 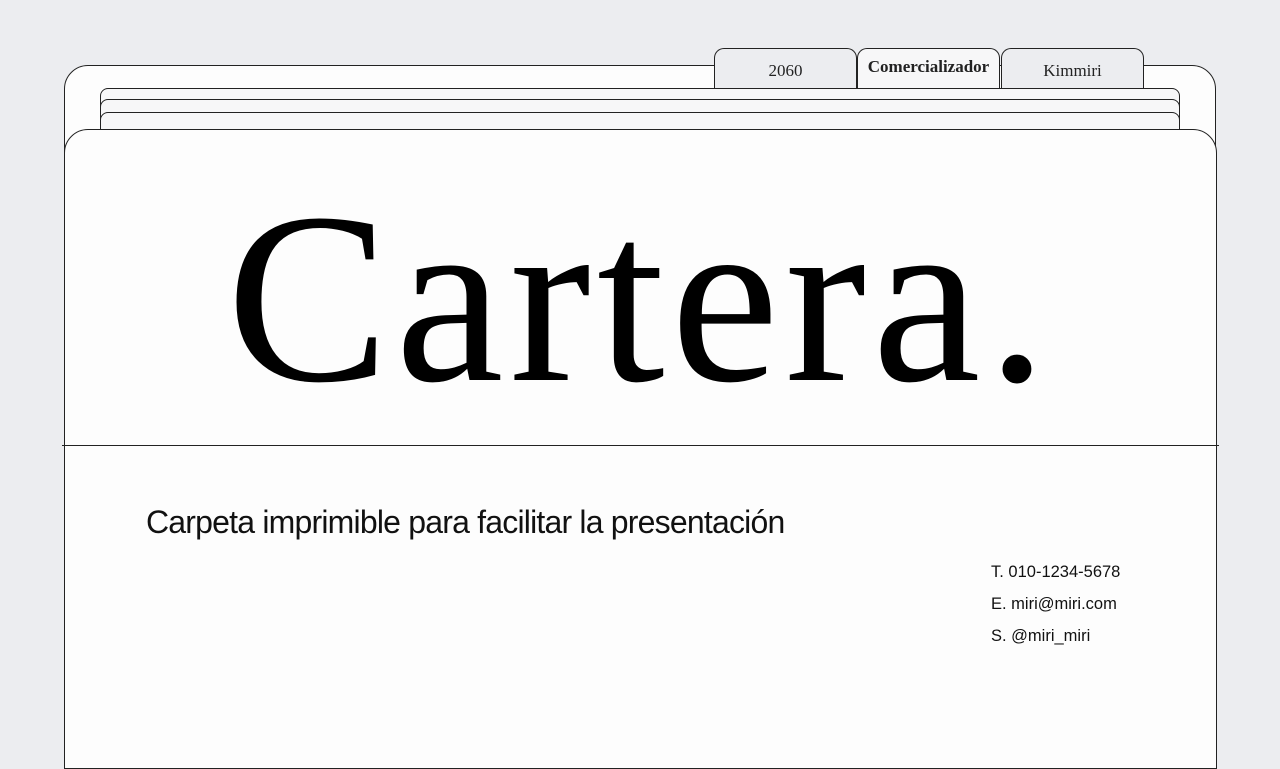 I want to click on contact-social: S. @miri_miri, so click(x=1041, y=636).